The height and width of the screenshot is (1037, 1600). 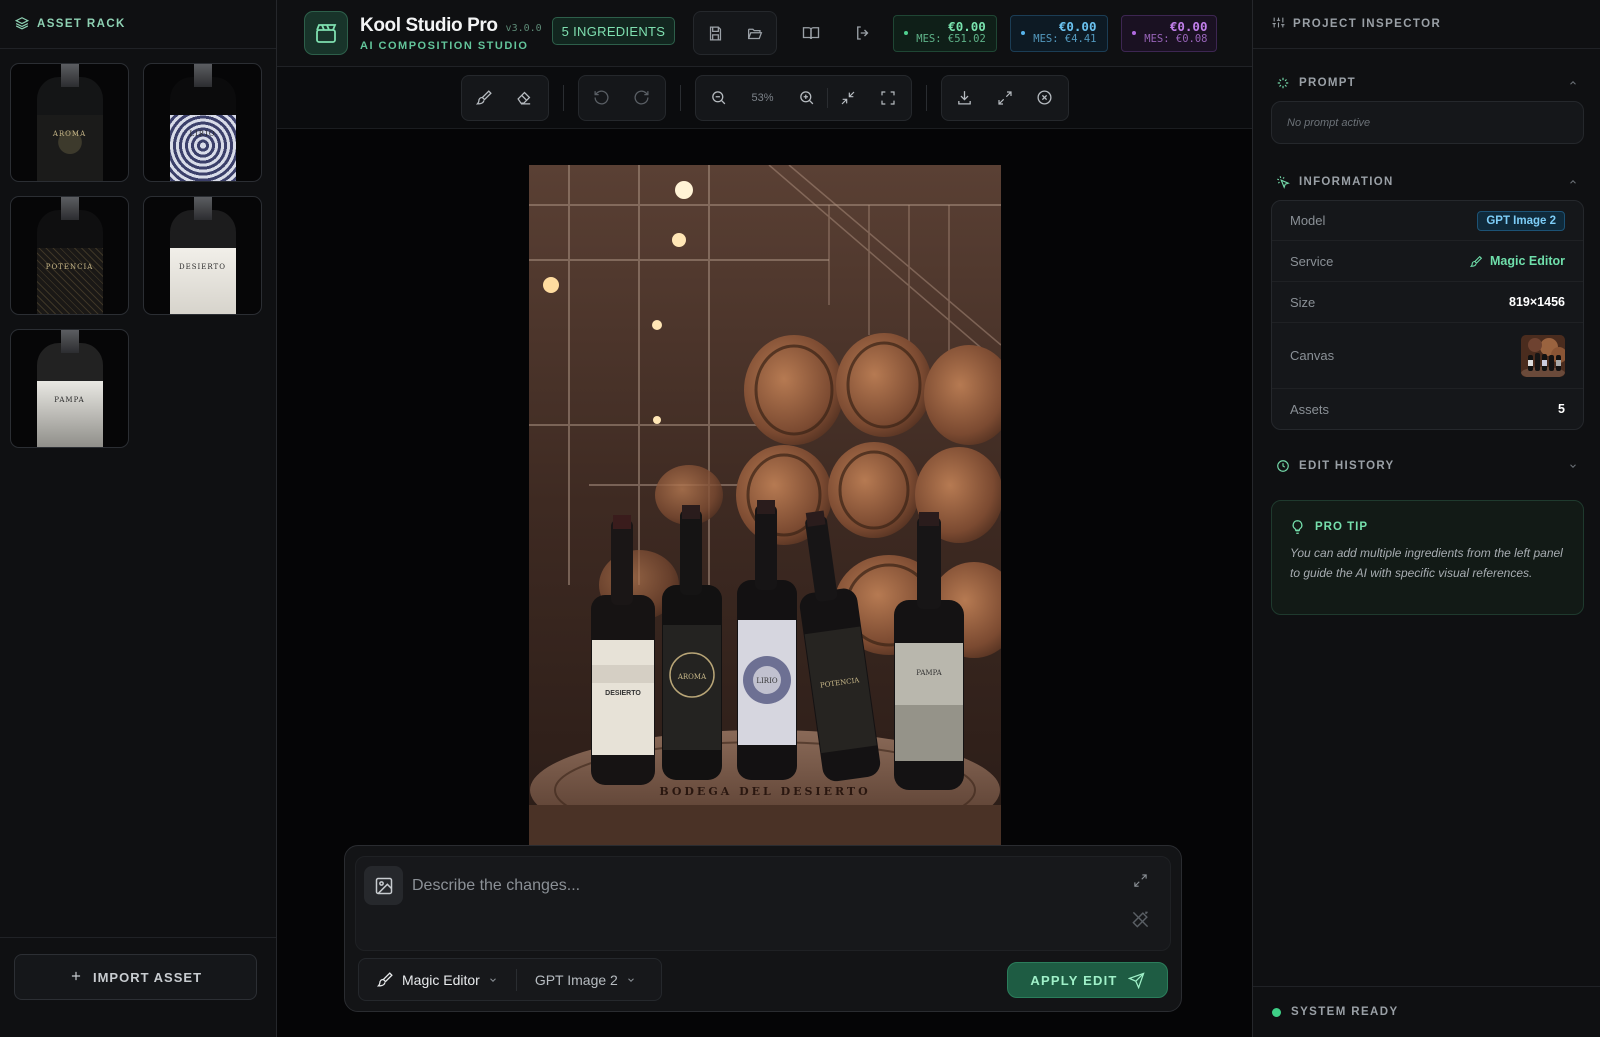 I want to click on divider, so click(x=138, y=937).